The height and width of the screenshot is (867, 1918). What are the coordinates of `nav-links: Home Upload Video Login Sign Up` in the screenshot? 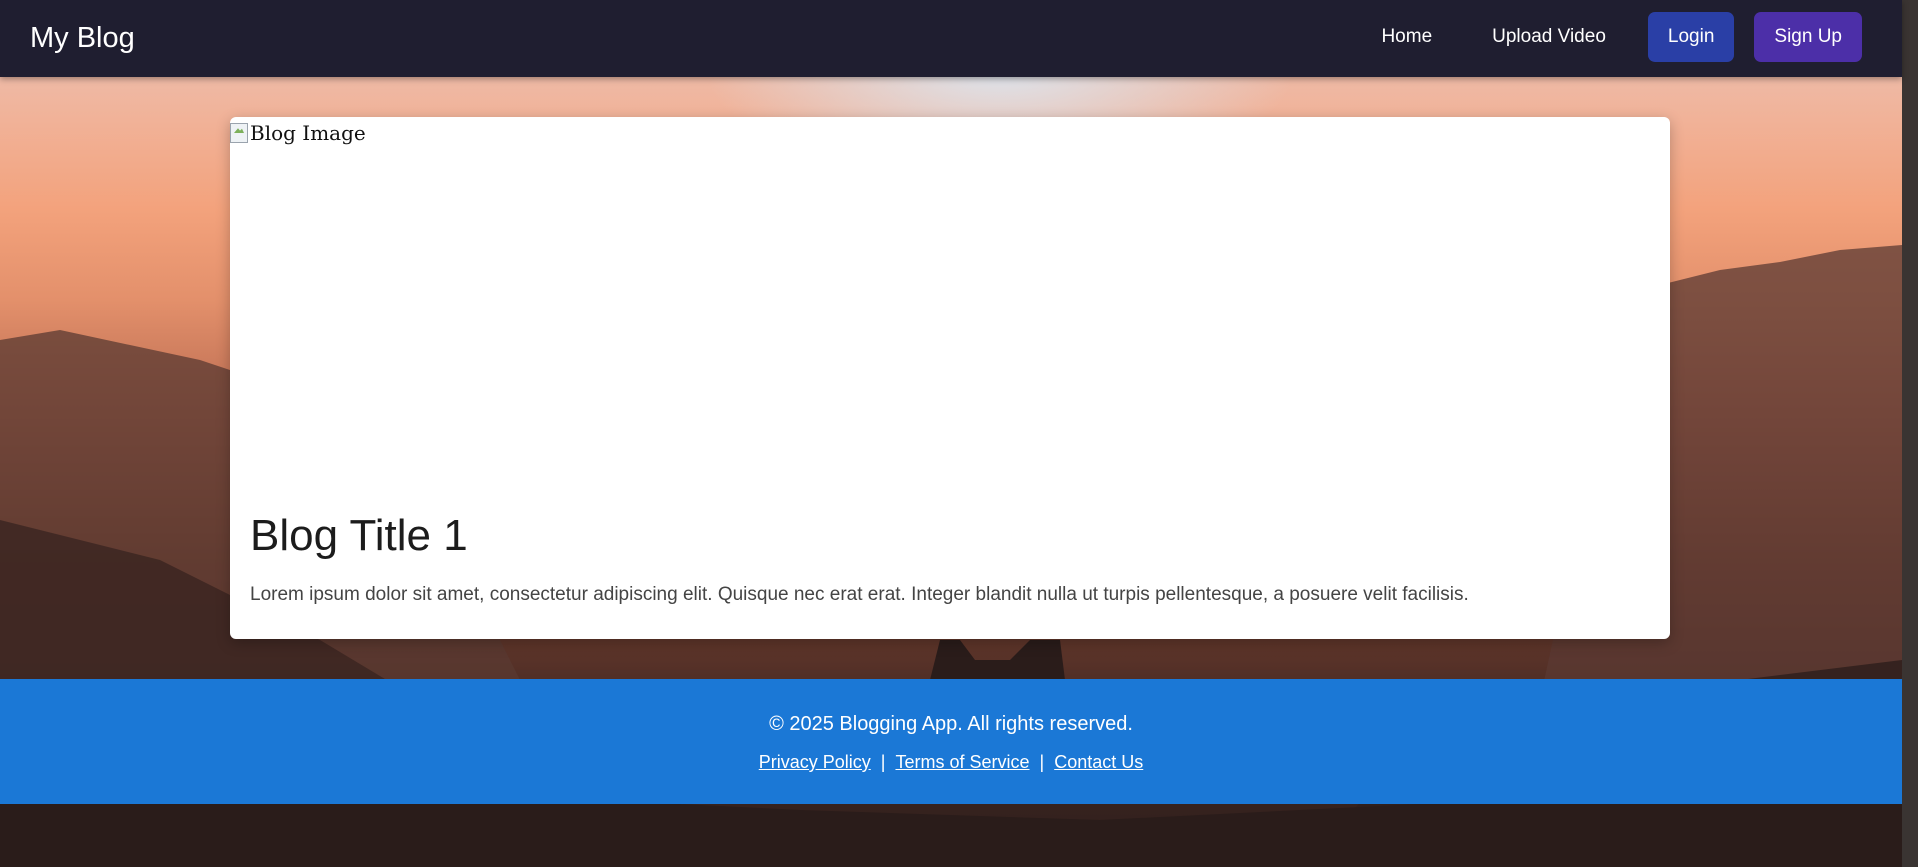 It's located at (1606, 37).